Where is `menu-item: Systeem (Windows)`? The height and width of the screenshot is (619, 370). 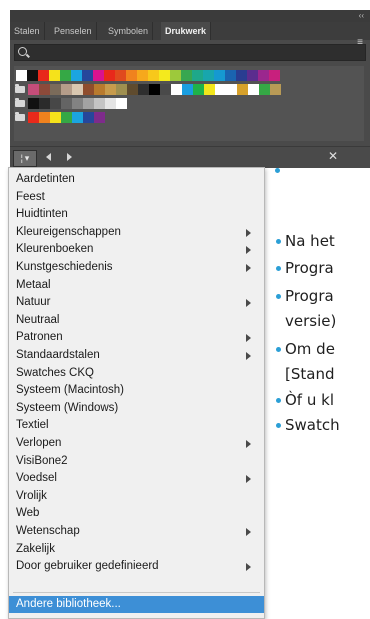 menu-item: Systeem (Windows) is located at coordinates (136, 408).